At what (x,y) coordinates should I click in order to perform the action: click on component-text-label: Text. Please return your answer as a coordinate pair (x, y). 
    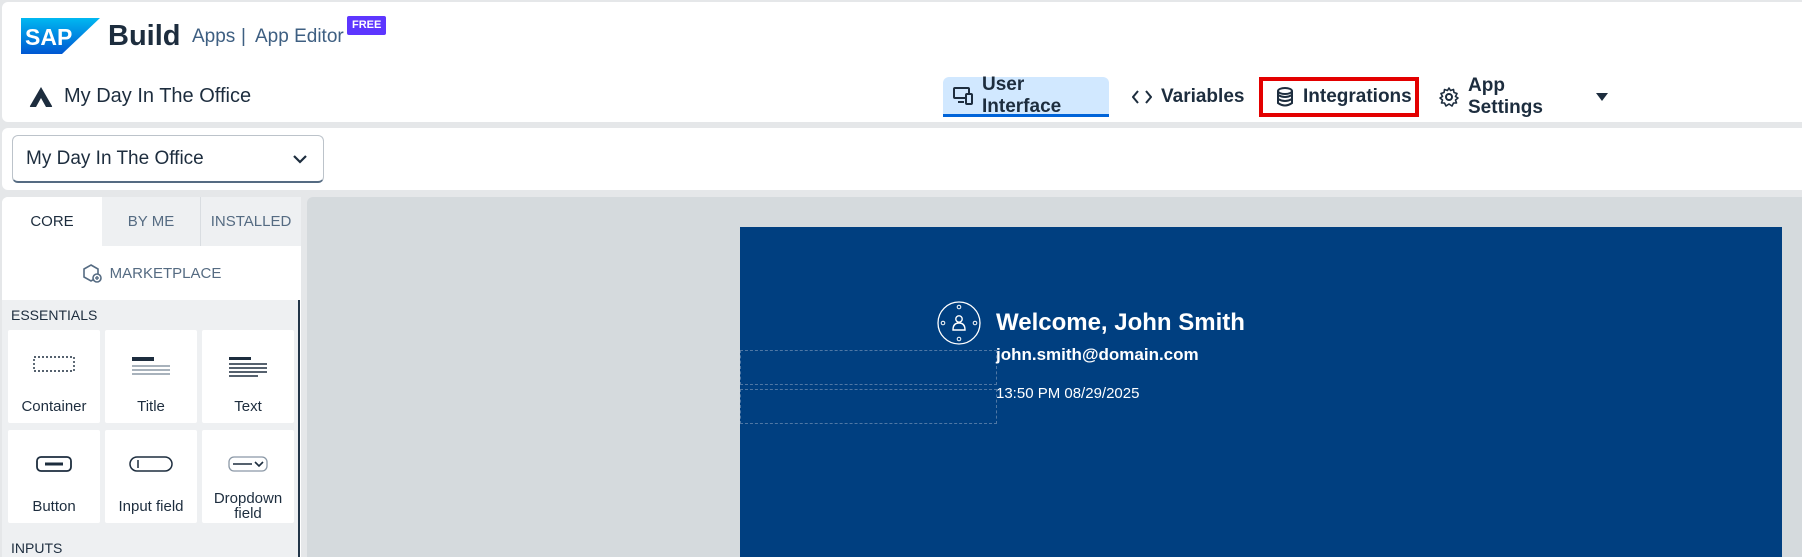
    Looking at the image, I should click on (248, 406).